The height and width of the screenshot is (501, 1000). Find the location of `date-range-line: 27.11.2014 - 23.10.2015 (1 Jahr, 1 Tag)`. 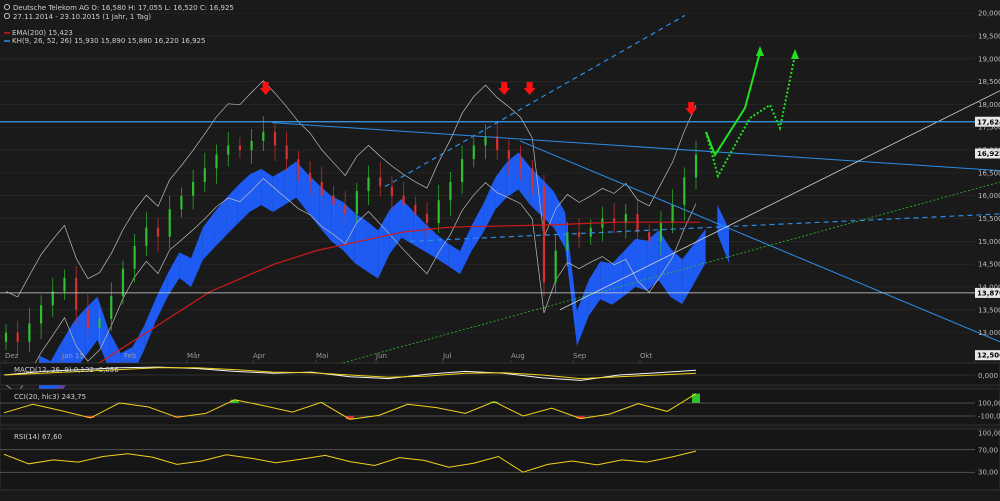

date-range-line: 27.11.2014 - 23.10.2015 (1 Jahr, 1 Tag) is located at coordinates (82, 17).